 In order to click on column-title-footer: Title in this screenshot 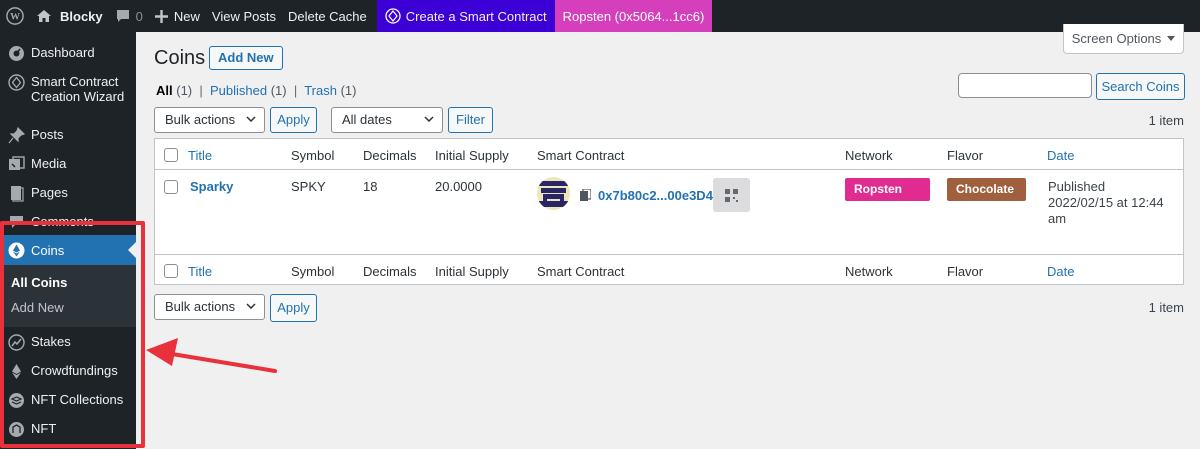, I will do `click(200, 271)`.